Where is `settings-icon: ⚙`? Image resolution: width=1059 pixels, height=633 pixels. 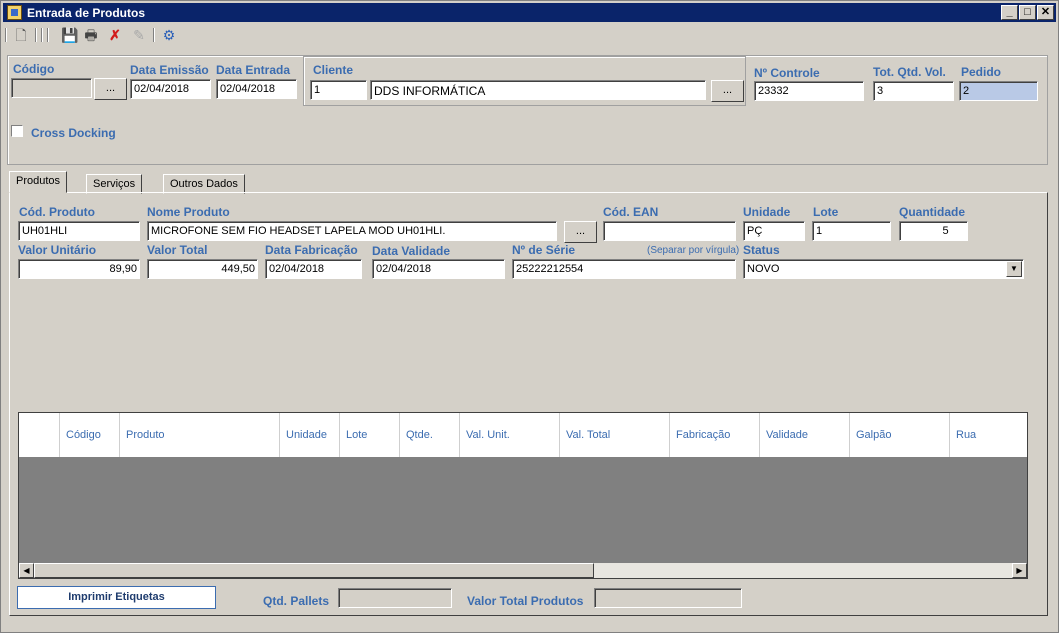 settings-icon: ⚙ is located at coordinates (169, 35).